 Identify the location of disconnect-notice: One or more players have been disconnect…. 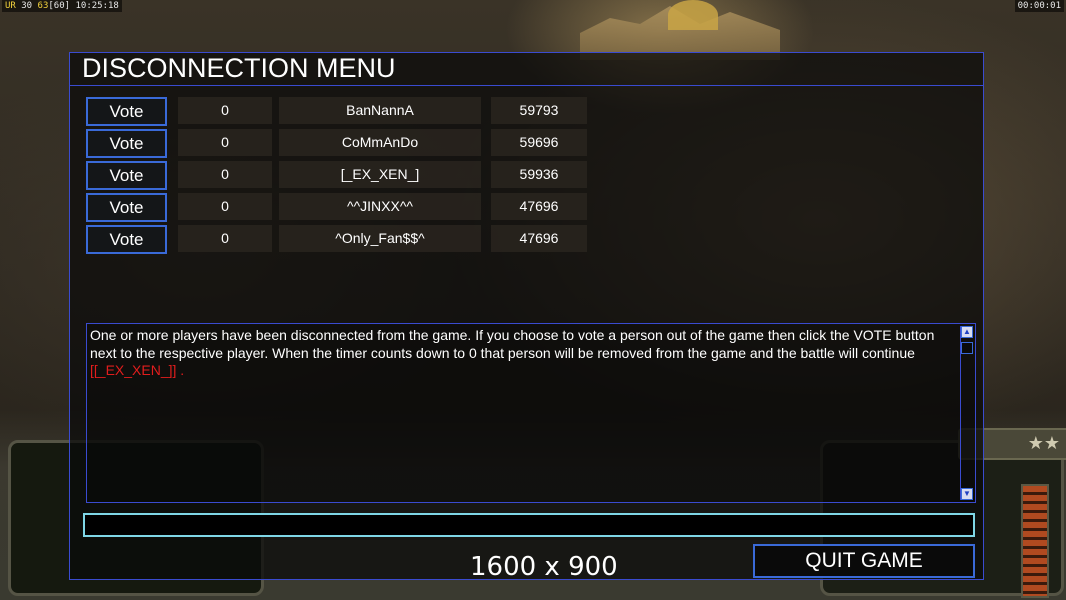
(512, 344).